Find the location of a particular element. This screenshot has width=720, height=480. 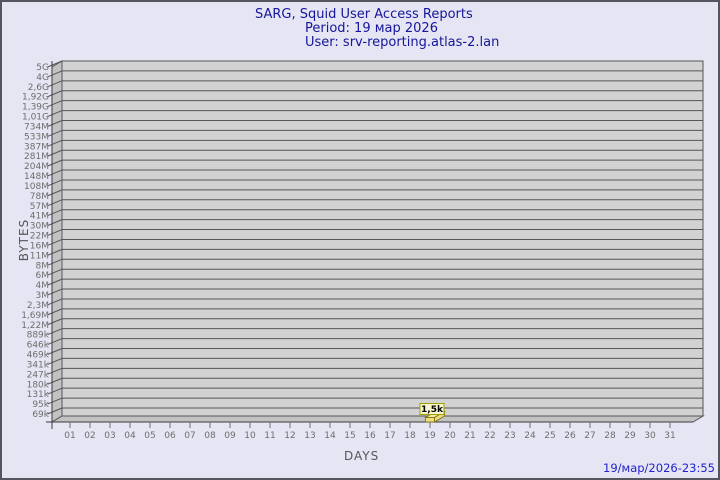

y-tick-label: 22M is located at coordinates (39, 237).